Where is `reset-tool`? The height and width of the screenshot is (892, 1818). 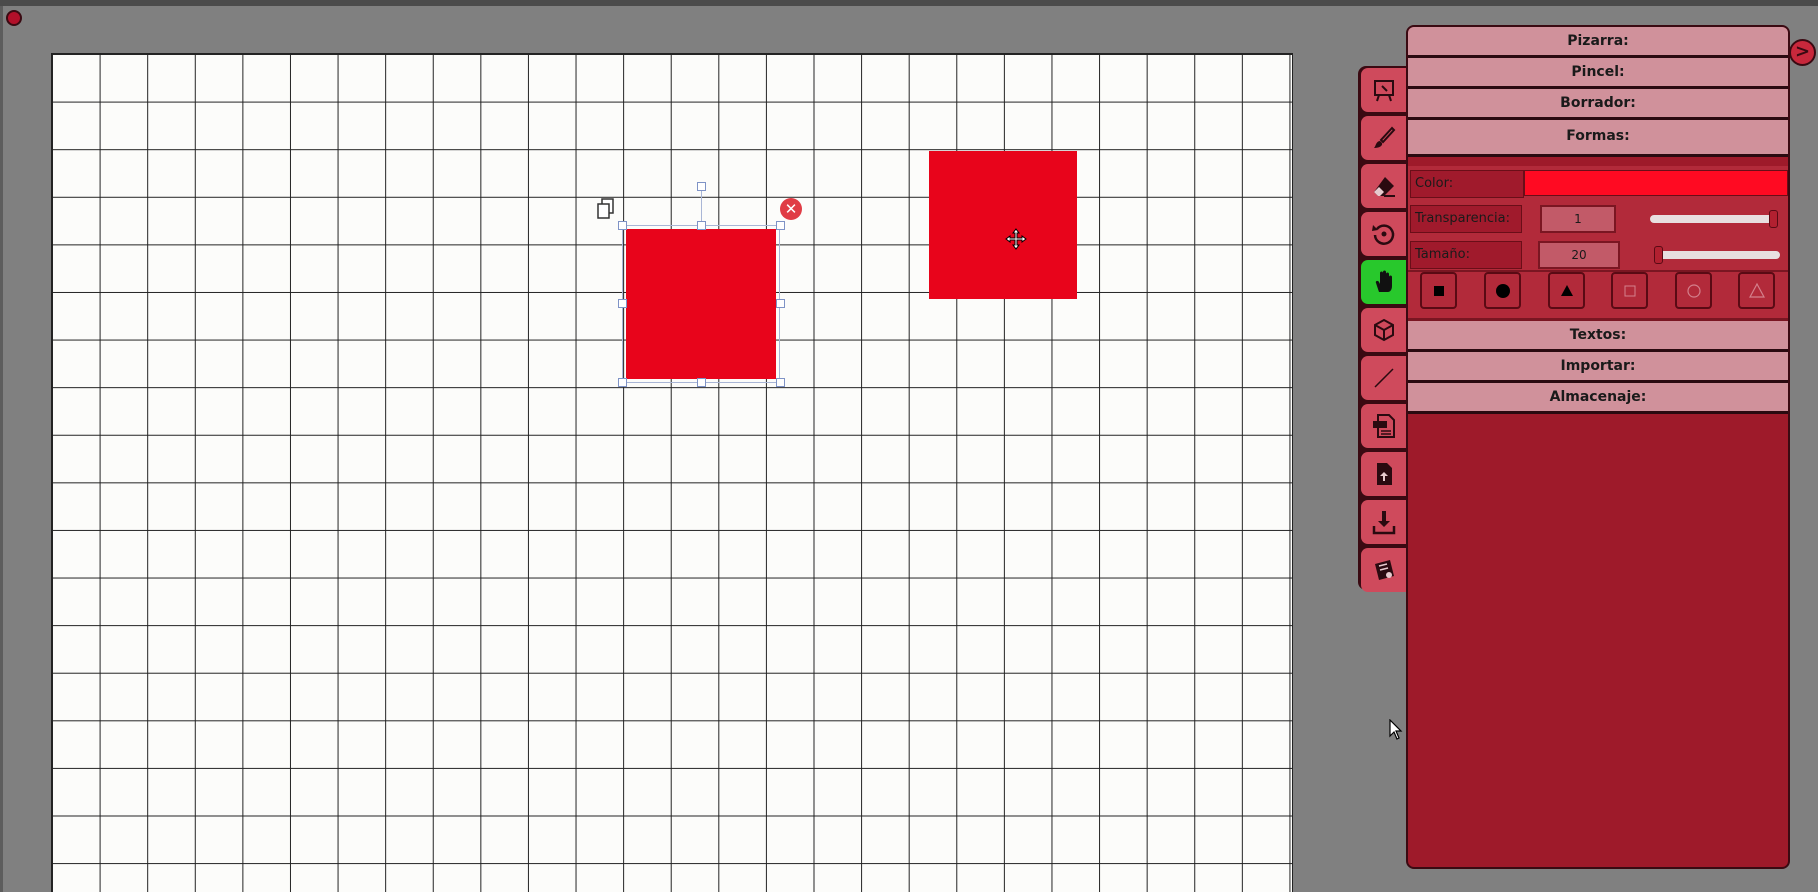 reset-tool is located at coordinates (1383, 234).